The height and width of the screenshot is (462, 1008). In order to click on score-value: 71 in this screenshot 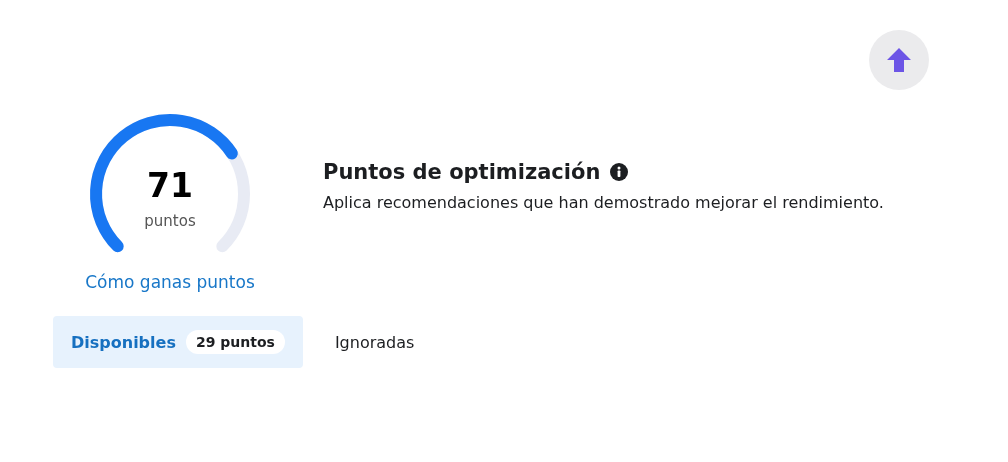, I will do `click(170, 186)`.